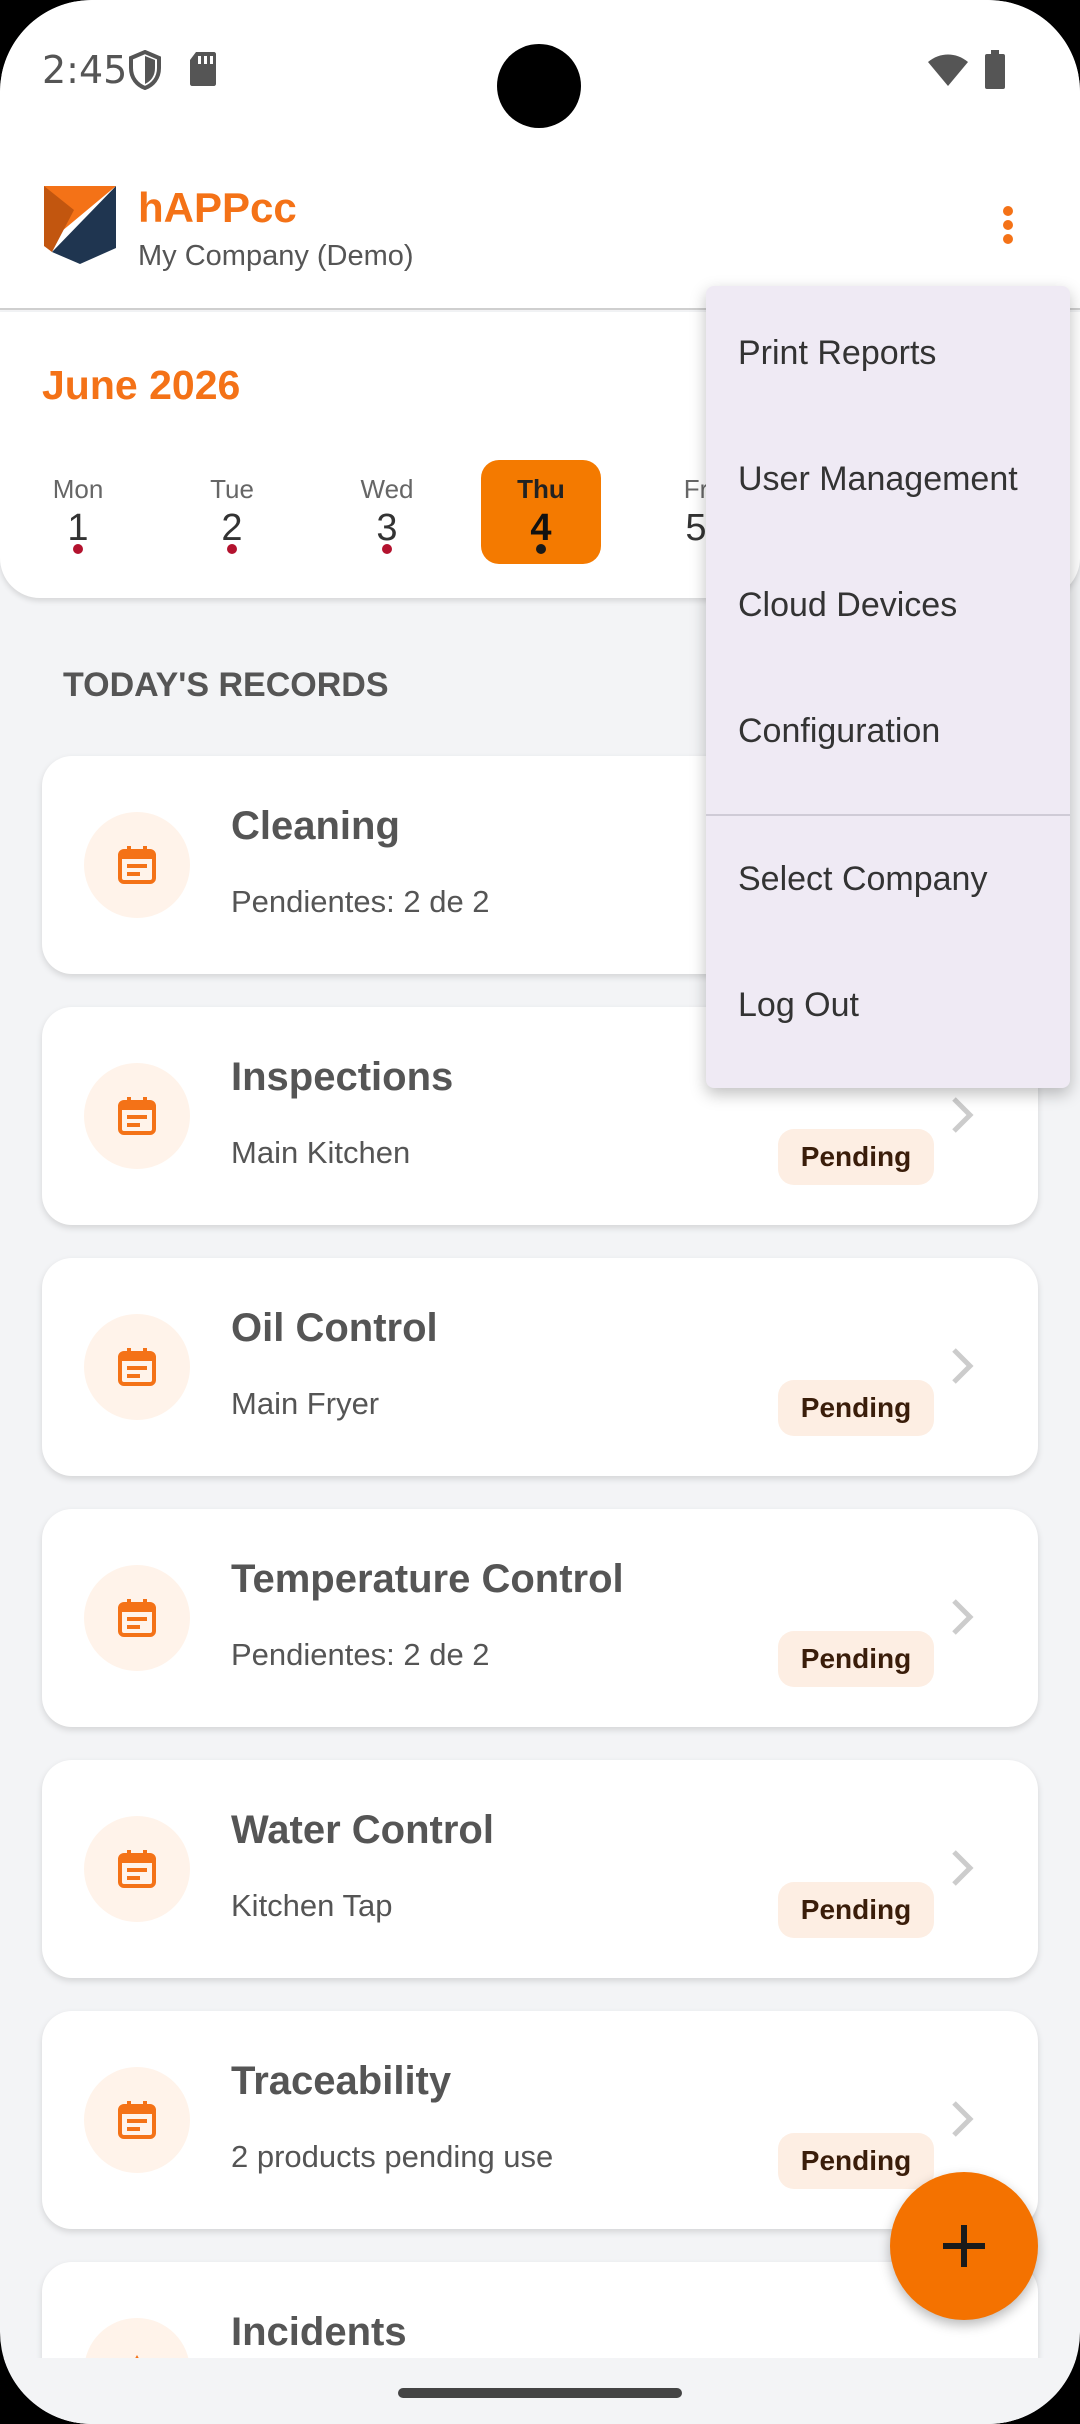 The width and height of the screenshot is (1080, 2424). Describe the element at coordinates (203, 69) in the screenshot. I see `sd-card-icon` at that location.